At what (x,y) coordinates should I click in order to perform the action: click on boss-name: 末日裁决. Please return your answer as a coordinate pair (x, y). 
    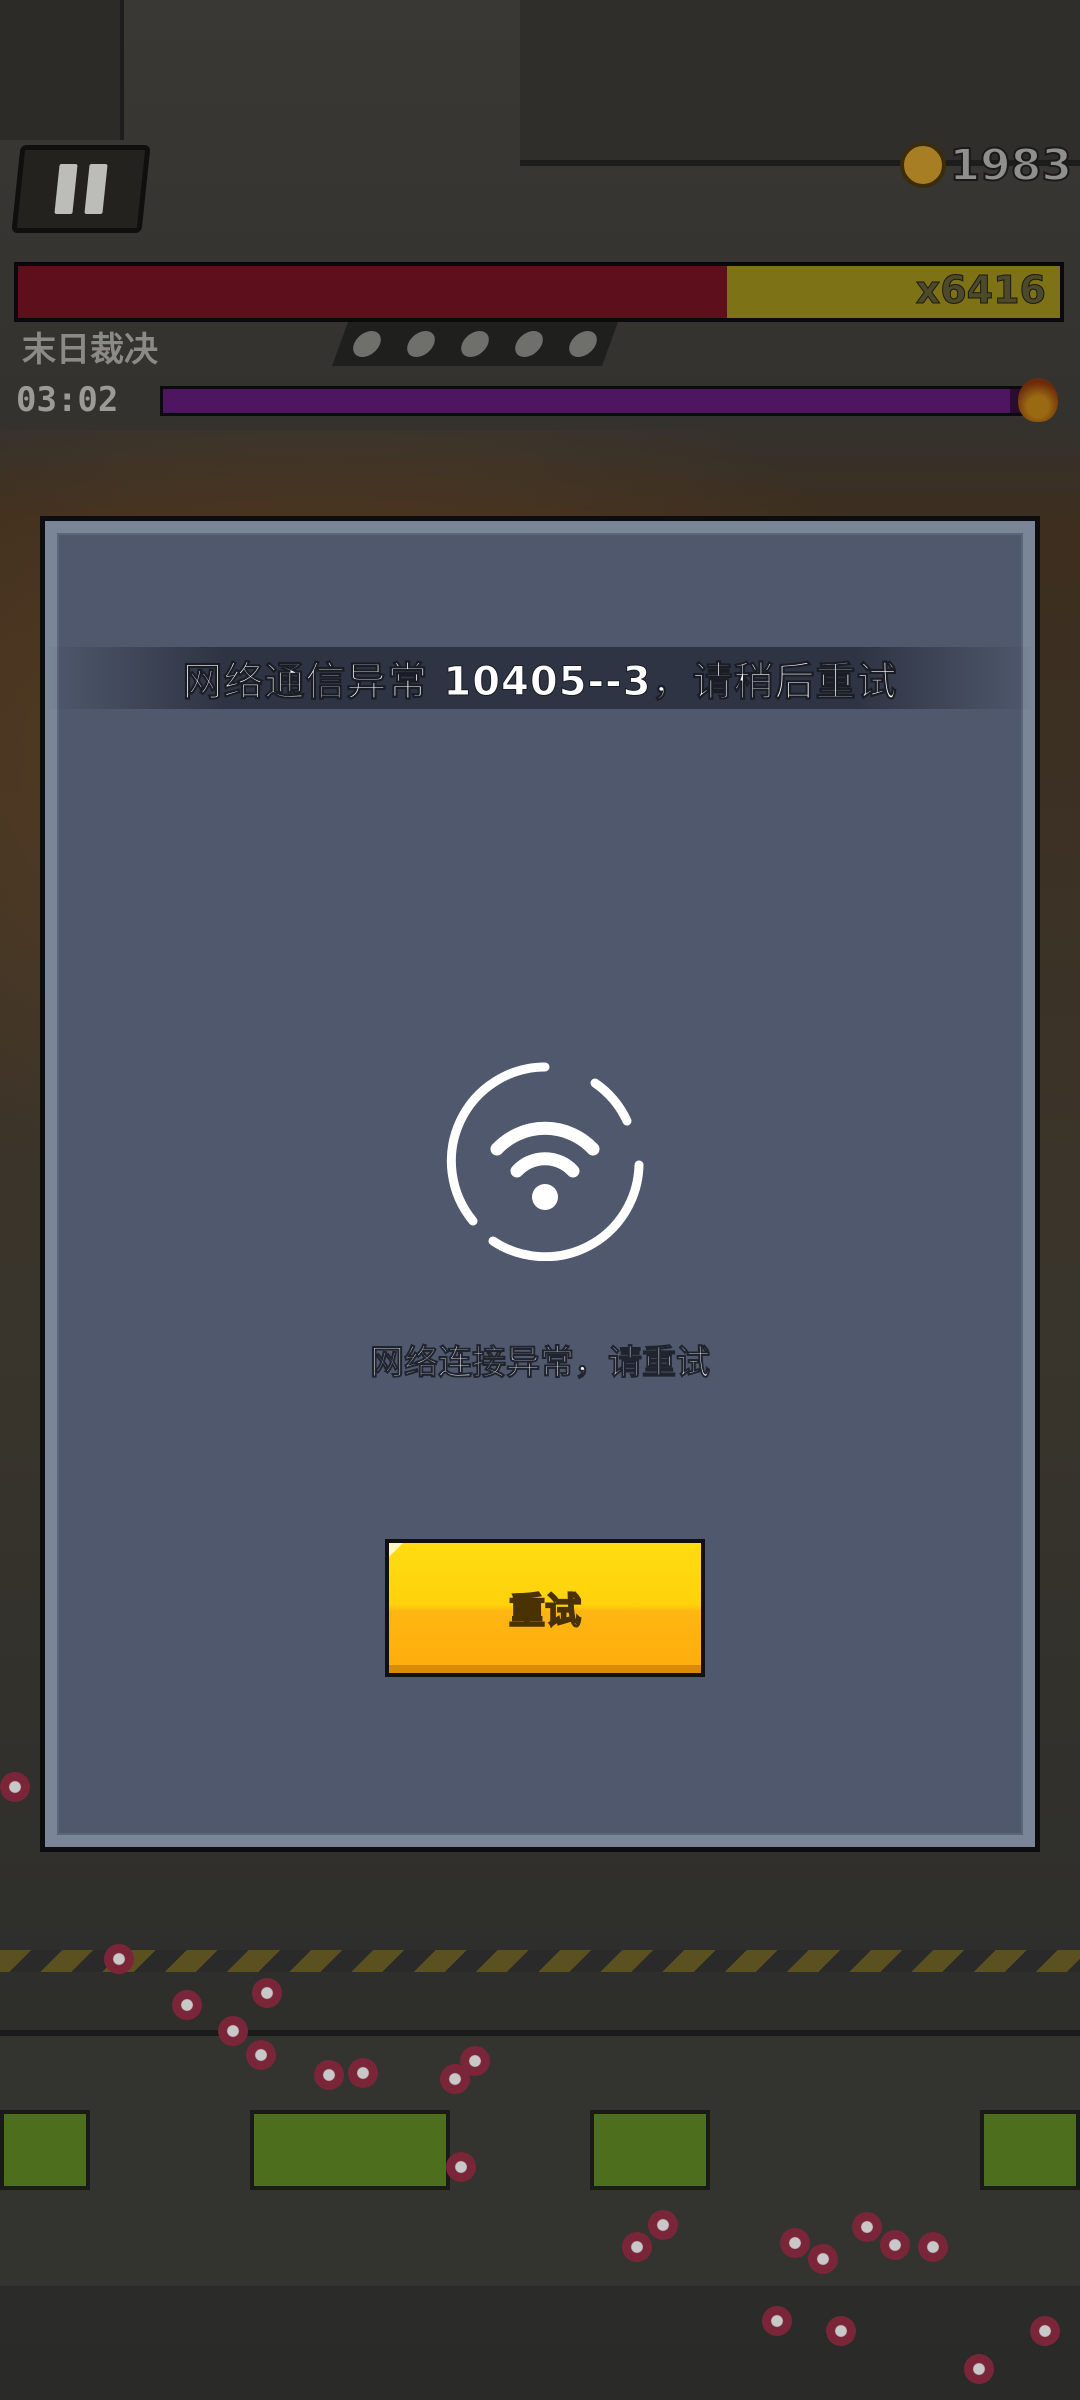
    Looking at the image, I should click on (90, 350).